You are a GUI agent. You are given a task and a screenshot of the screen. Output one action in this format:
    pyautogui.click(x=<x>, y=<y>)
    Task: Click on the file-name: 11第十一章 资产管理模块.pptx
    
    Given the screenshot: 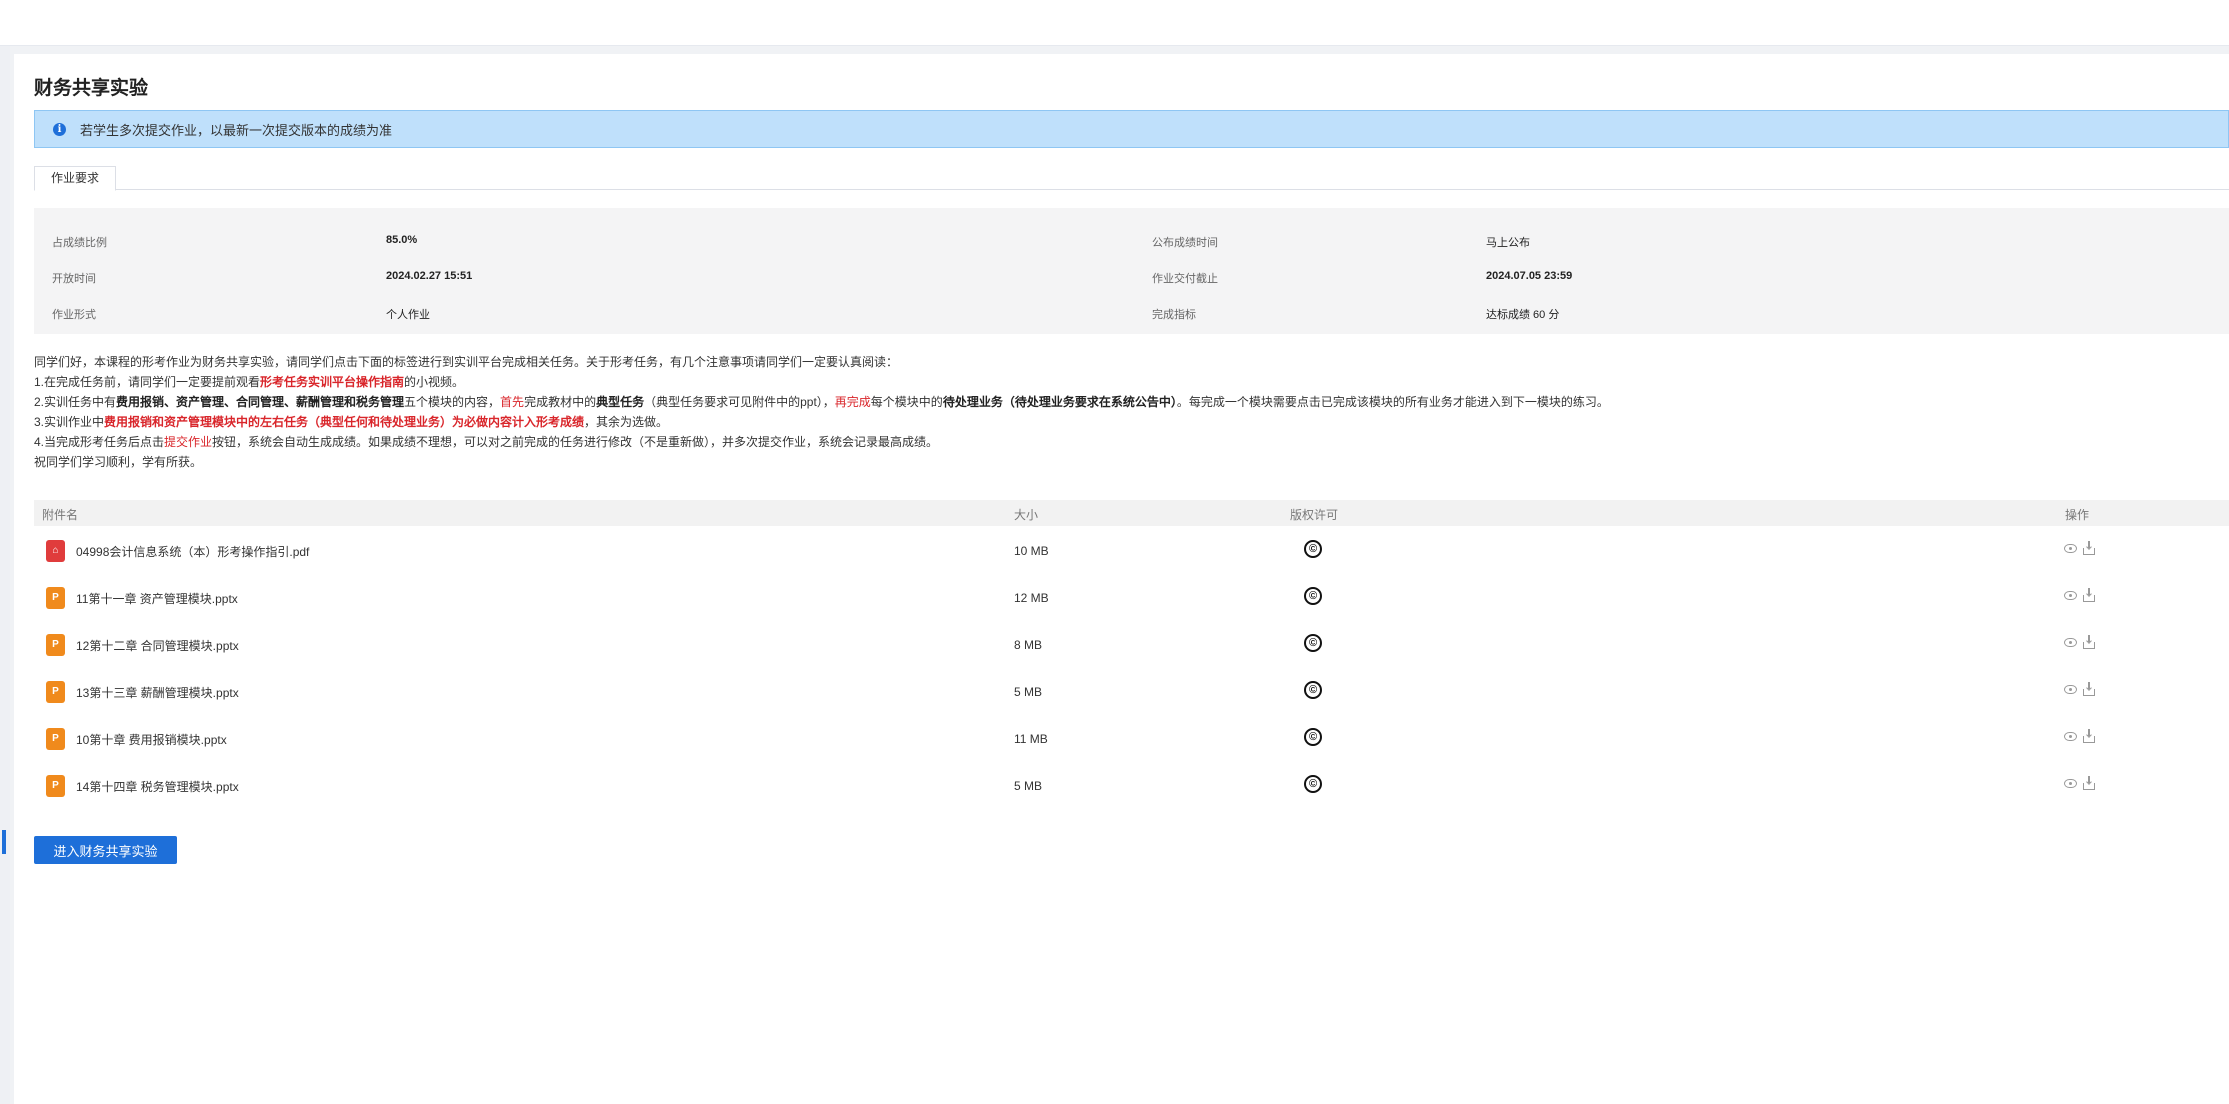 What is the action you would take?
    pyautogui.click(x=157, y=598)
    